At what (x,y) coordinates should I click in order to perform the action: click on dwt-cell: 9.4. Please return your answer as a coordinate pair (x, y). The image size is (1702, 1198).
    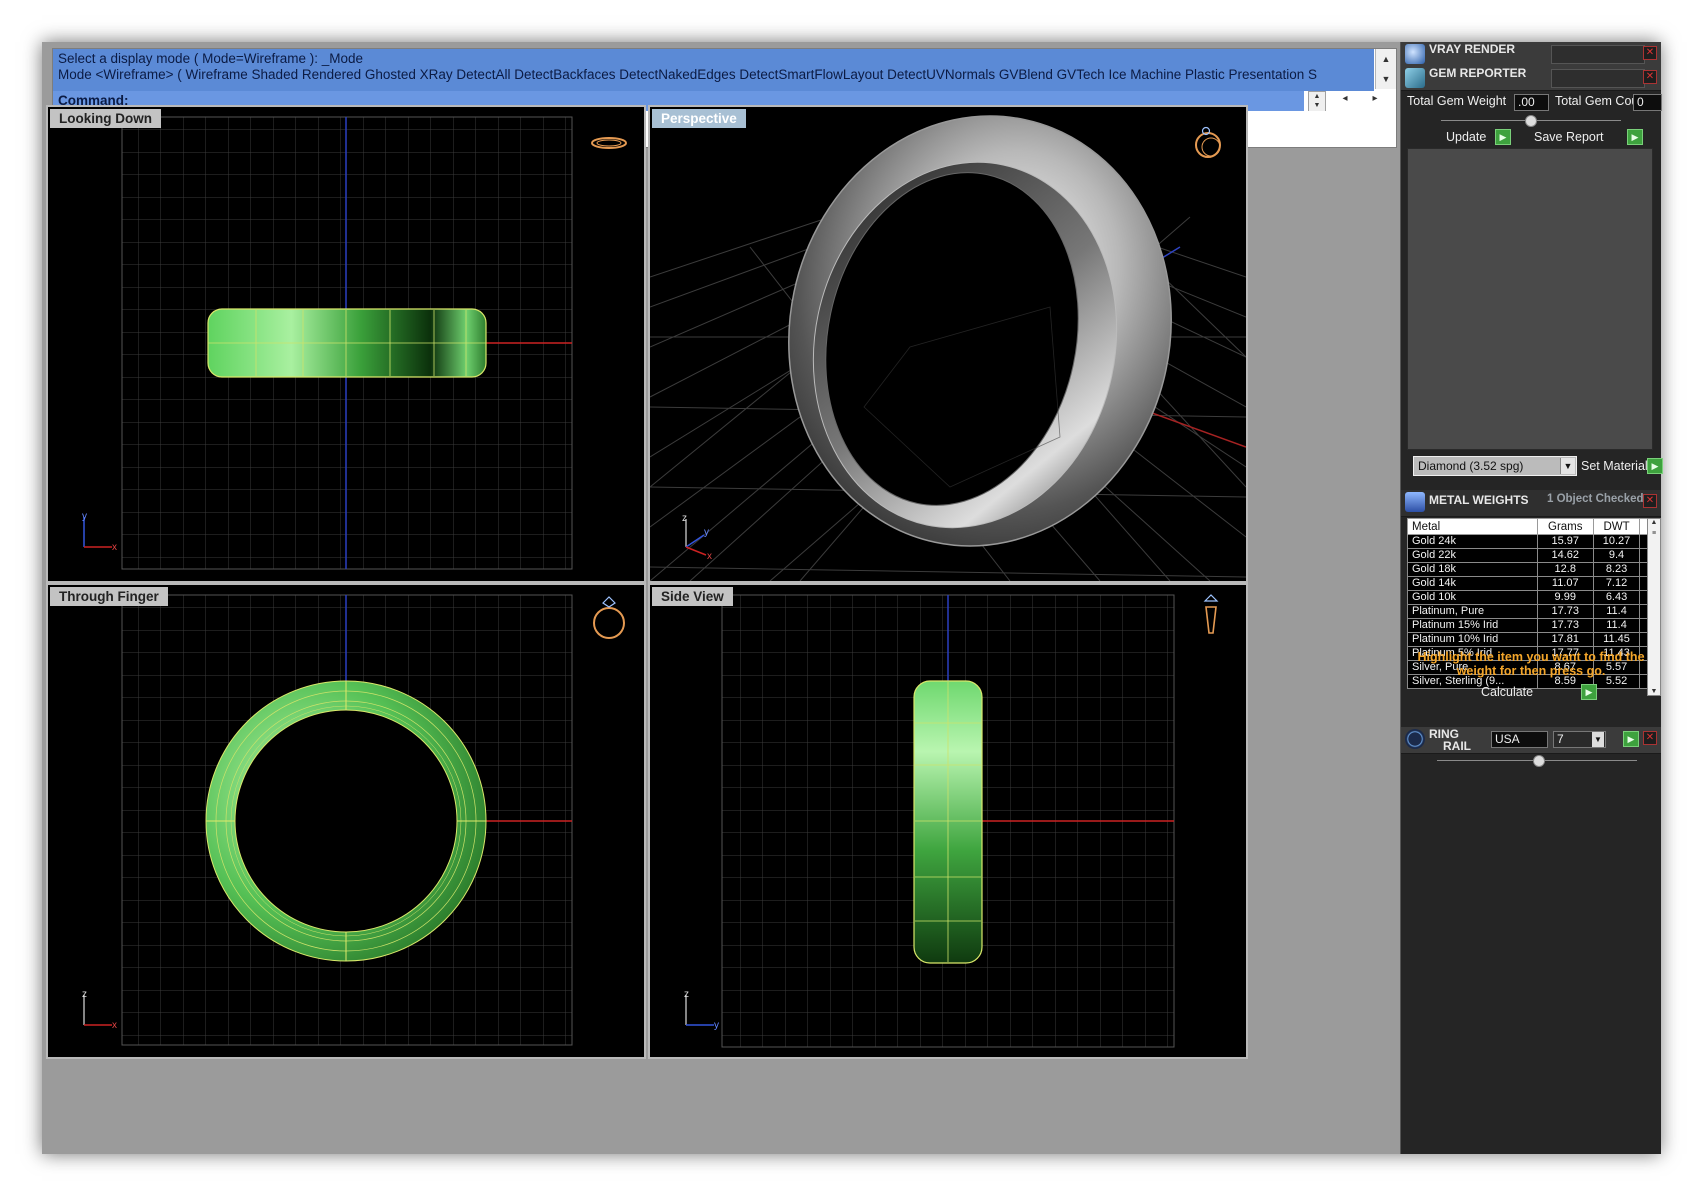
    Looking at the image, I should click on (1616, 555).